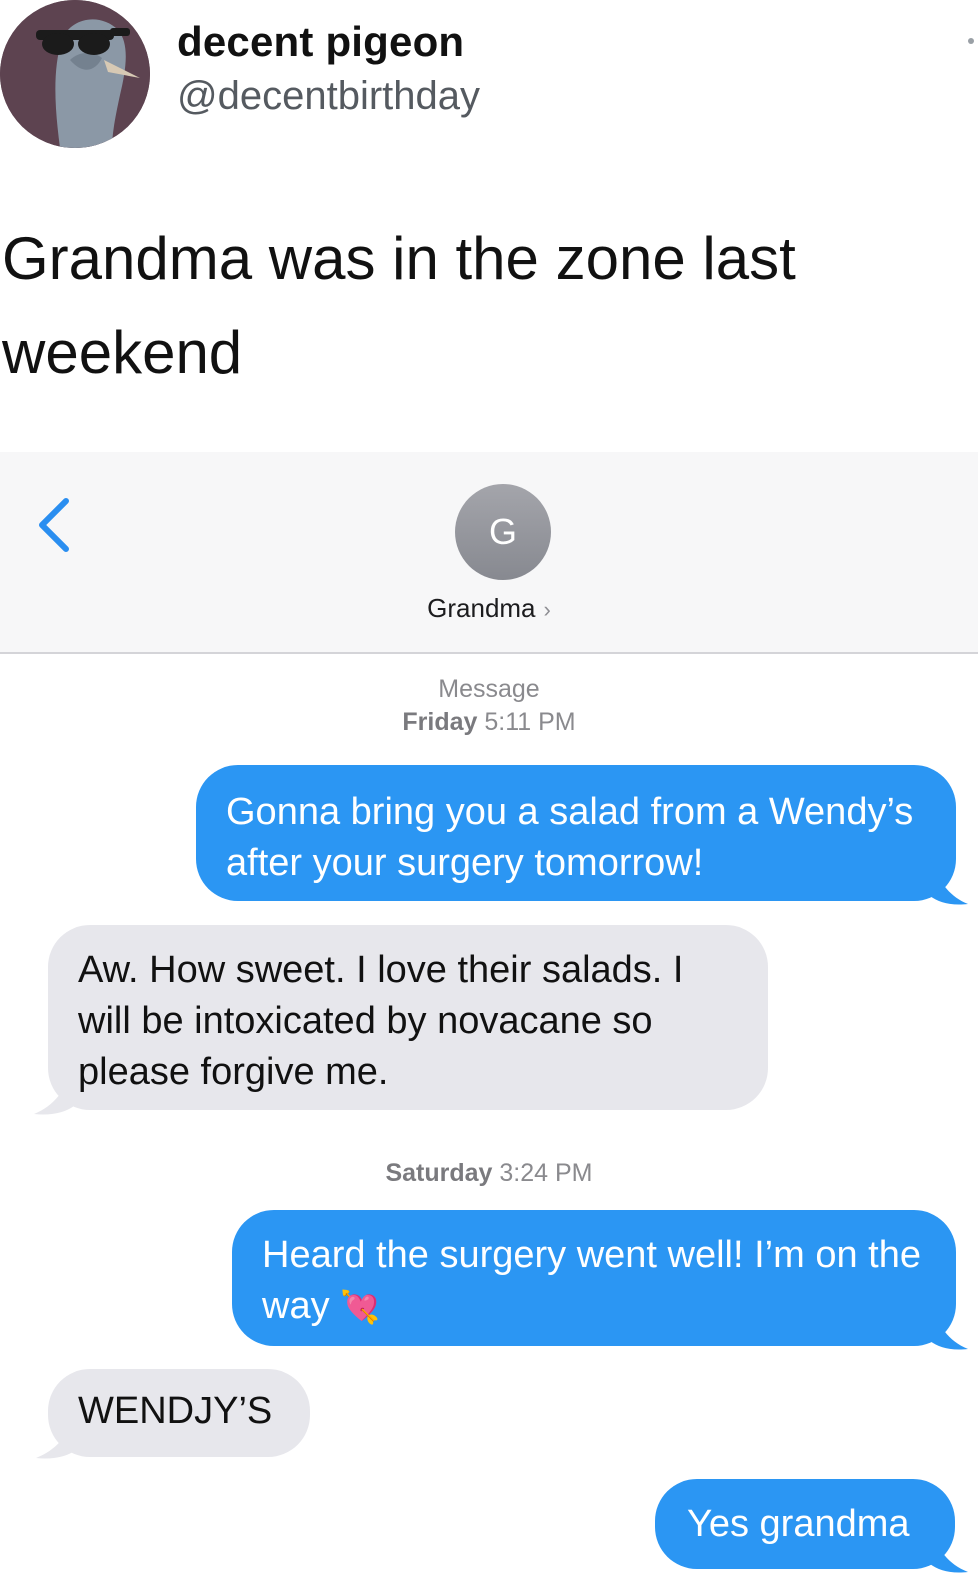  I want to click on conversation-header: G Grandma ›, so click(489, 553).